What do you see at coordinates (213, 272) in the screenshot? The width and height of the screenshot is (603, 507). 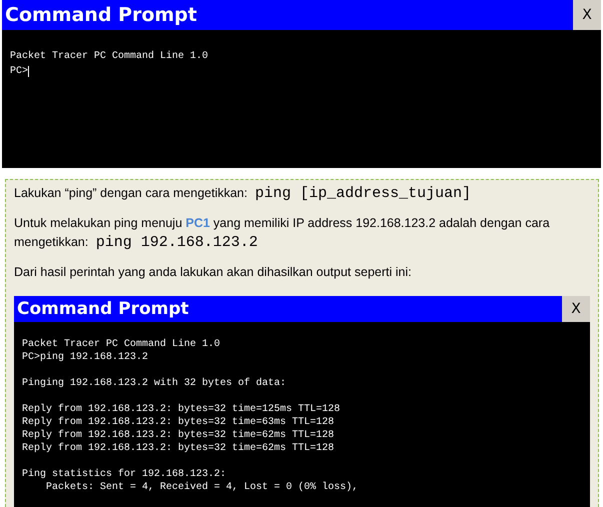 I see `instruction-text: Dari hasil perintah yang anda lakukan akan dihasilkan output seperti ini:` at bounding box center [213, 272].